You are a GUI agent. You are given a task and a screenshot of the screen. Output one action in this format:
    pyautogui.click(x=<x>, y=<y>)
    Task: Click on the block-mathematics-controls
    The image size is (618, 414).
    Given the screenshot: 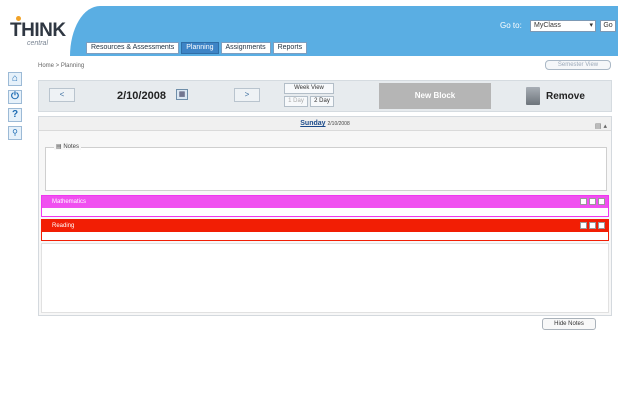 What is the action you would take?
    pyautogui.click(x=592, y=201)
    